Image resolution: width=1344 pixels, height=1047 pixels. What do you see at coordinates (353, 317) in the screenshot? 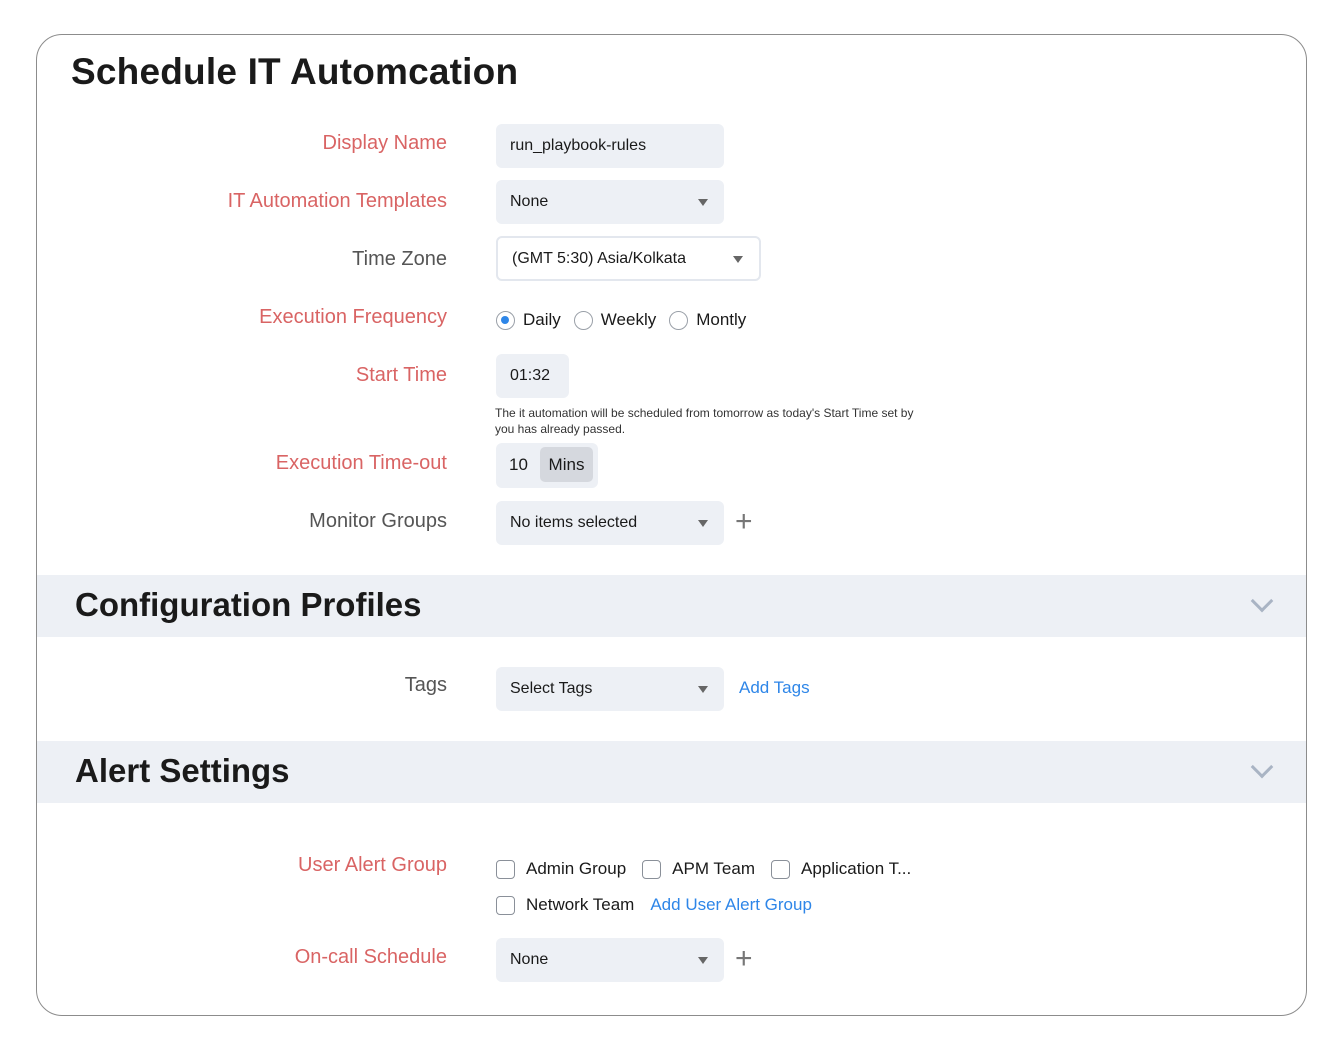
I see `frequency-label: Execution Frequency` at bounding box center [353, 317].